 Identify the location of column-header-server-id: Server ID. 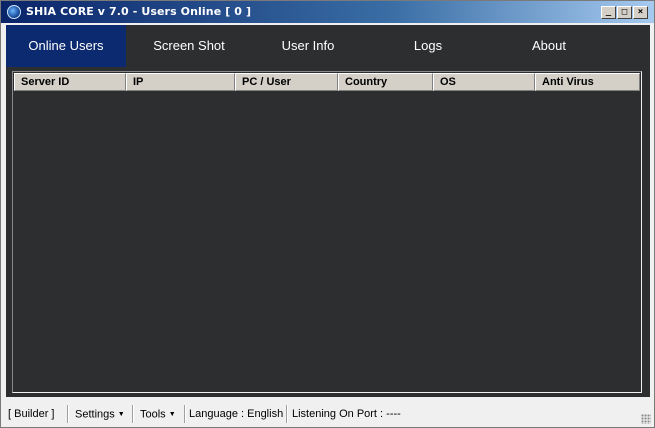
(70, 82).